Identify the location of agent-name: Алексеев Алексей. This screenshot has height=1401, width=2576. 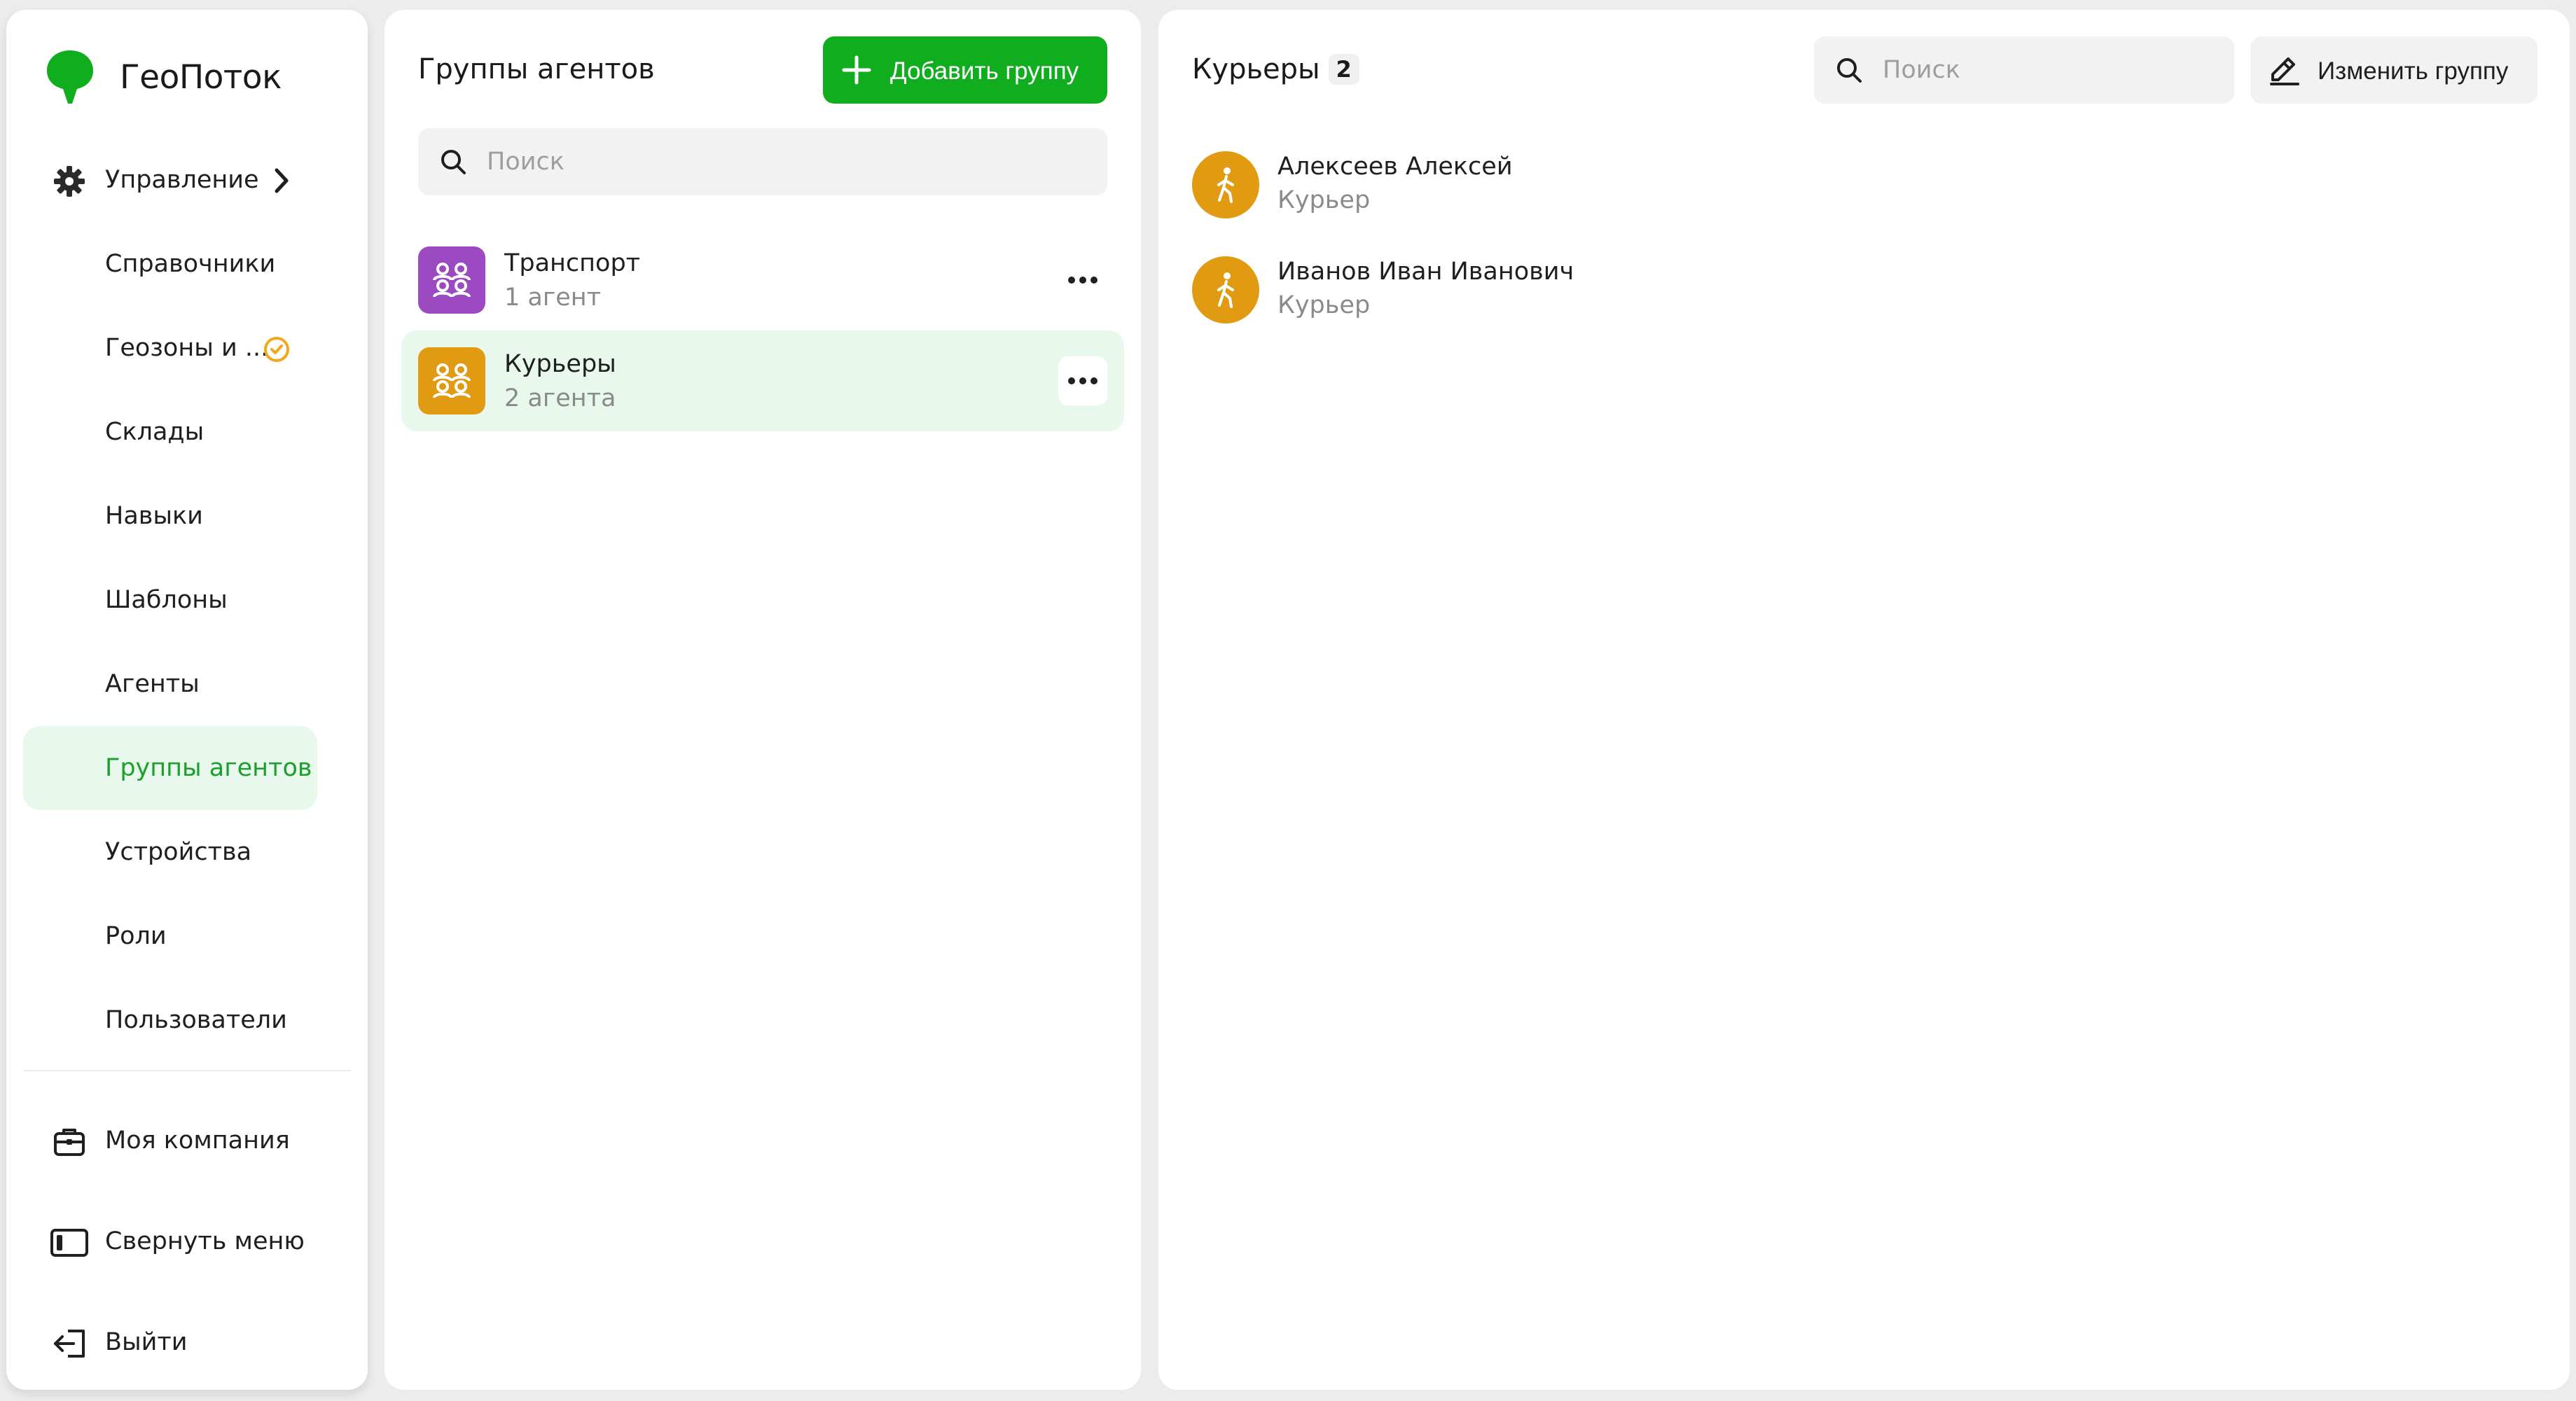
(1395, 167).